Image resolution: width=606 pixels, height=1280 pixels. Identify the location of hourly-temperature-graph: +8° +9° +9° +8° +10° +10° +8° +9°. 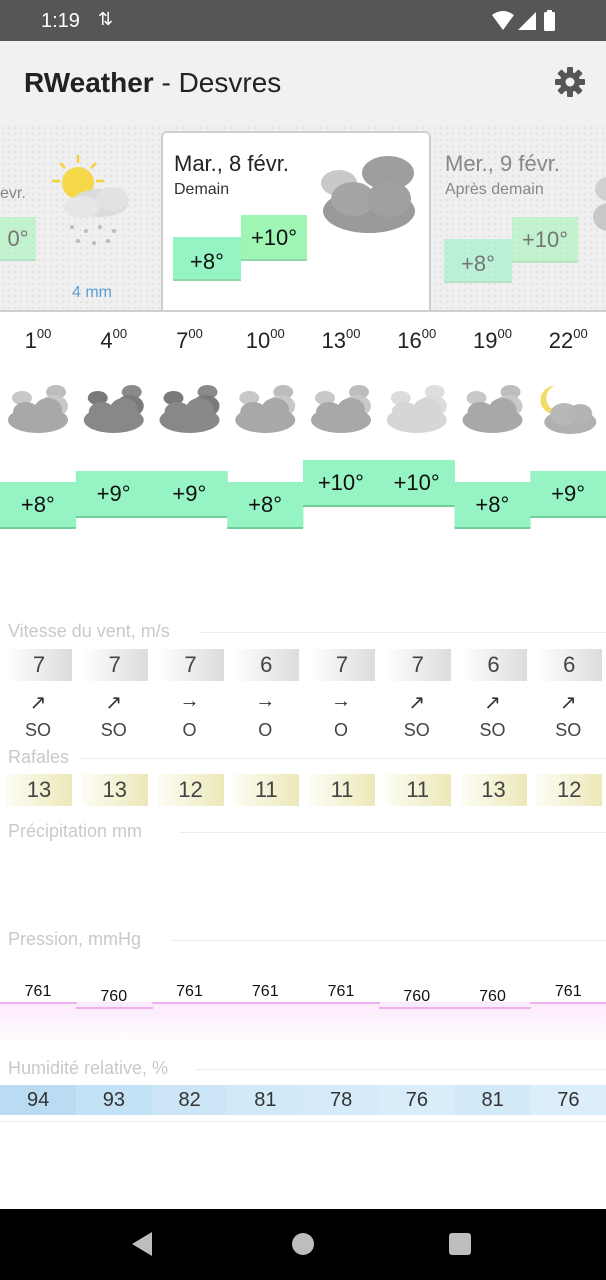
(303, 494).